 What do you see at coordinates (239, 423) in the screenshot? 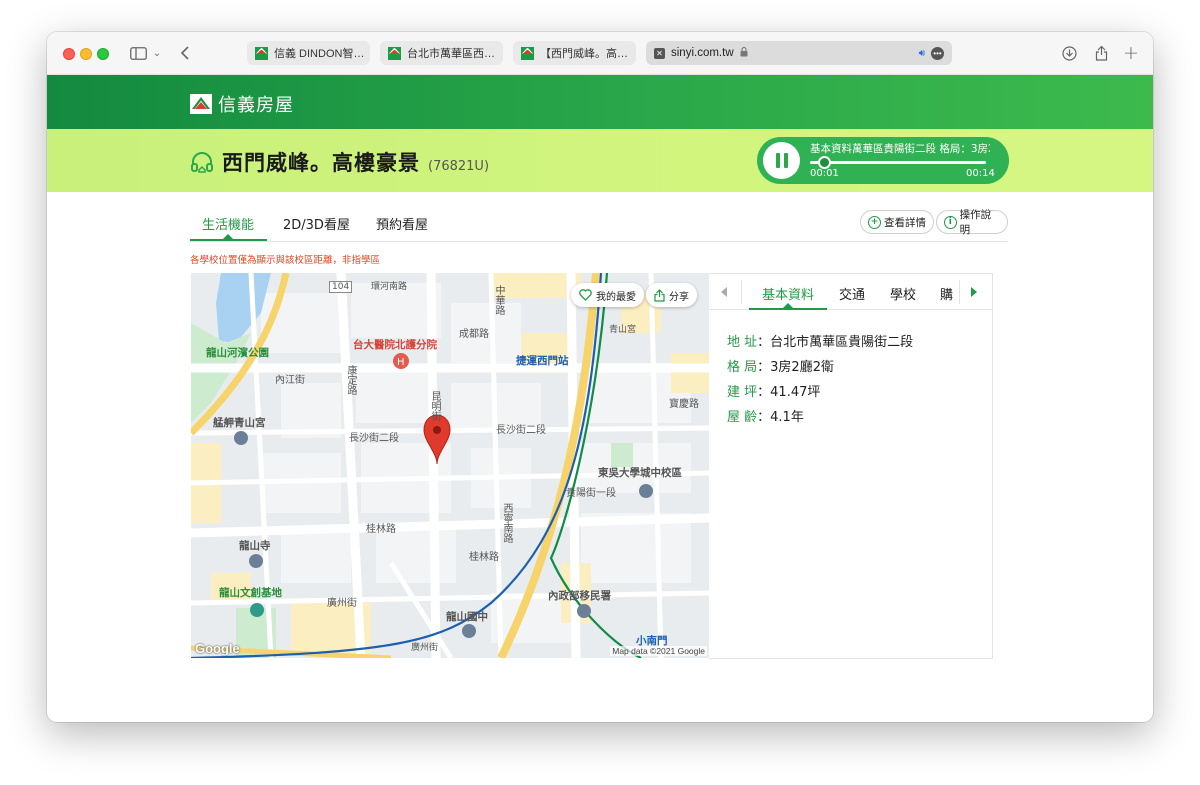
I see `map-label-temple: 艋舺青山宮` at bounding box center [239, 423].